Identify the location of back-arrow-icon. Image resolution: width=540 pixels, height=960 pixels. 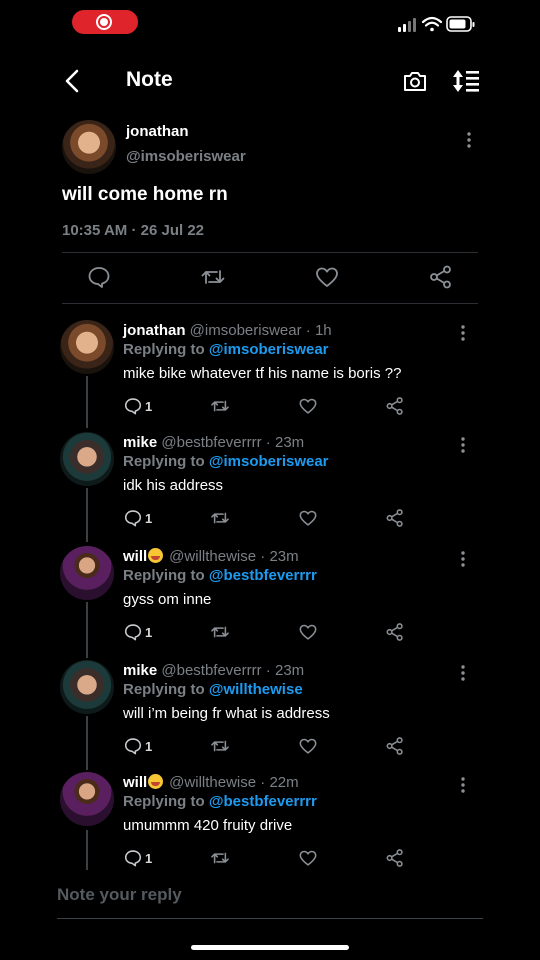
(72, 81).